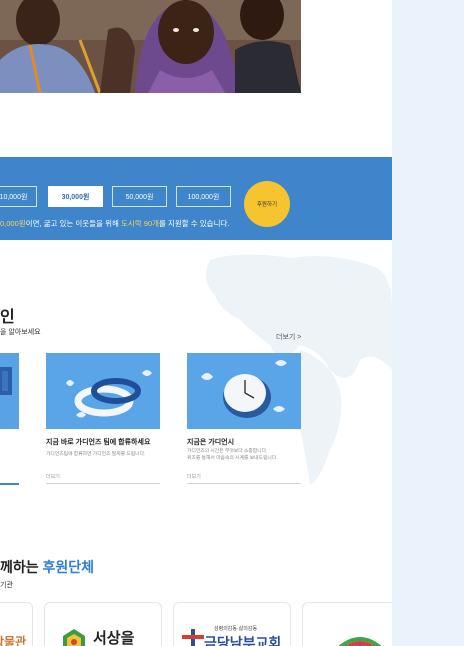 The height and width of the screenshot is (646, 464). I want to click on sponsors-title-highlight: 후원단체, so click(68, 567).